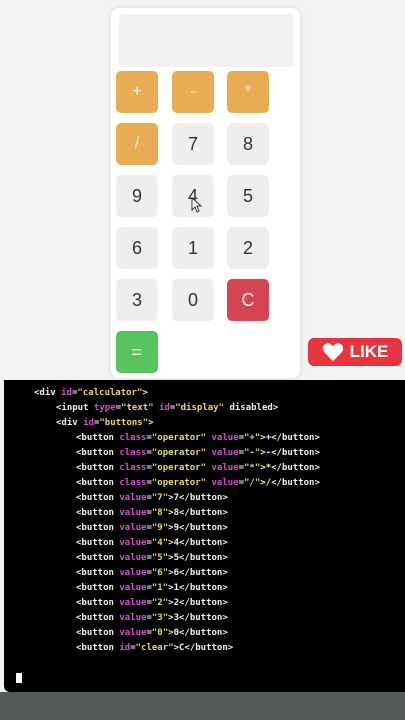 This screenshot has width=405, height=720. Describe the element at coordinates (248, 196) in the screenshot. I see `digit-5-button: 5` at that location.